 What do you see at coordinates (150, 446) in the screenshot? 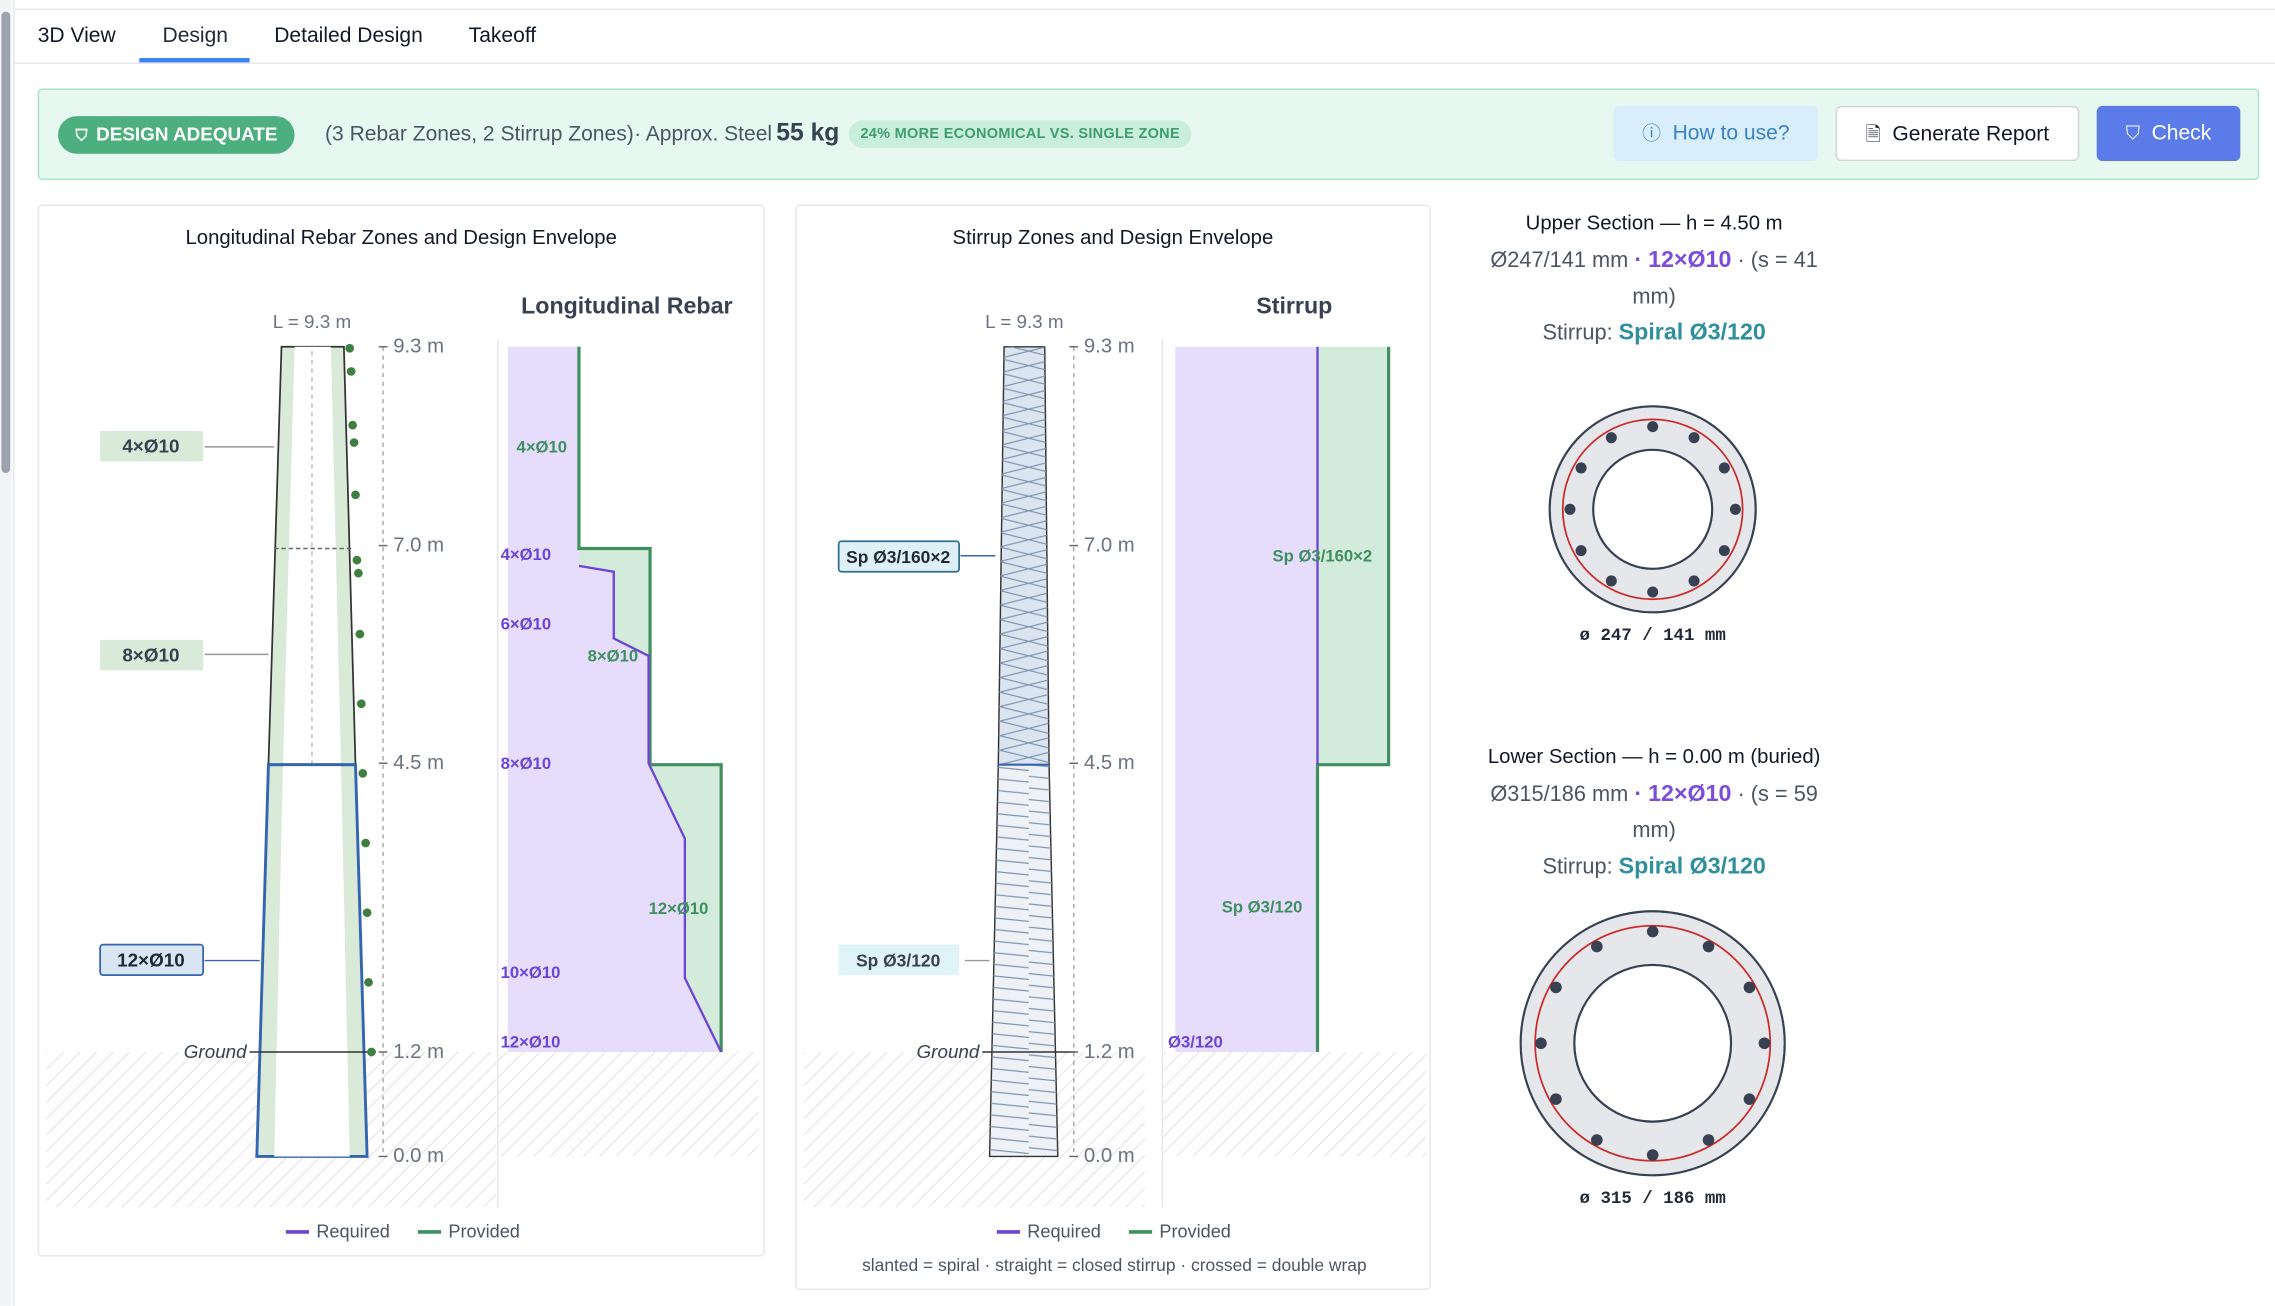
I see `zone-label: 4×Ø10` at bounding box center [150, 446].